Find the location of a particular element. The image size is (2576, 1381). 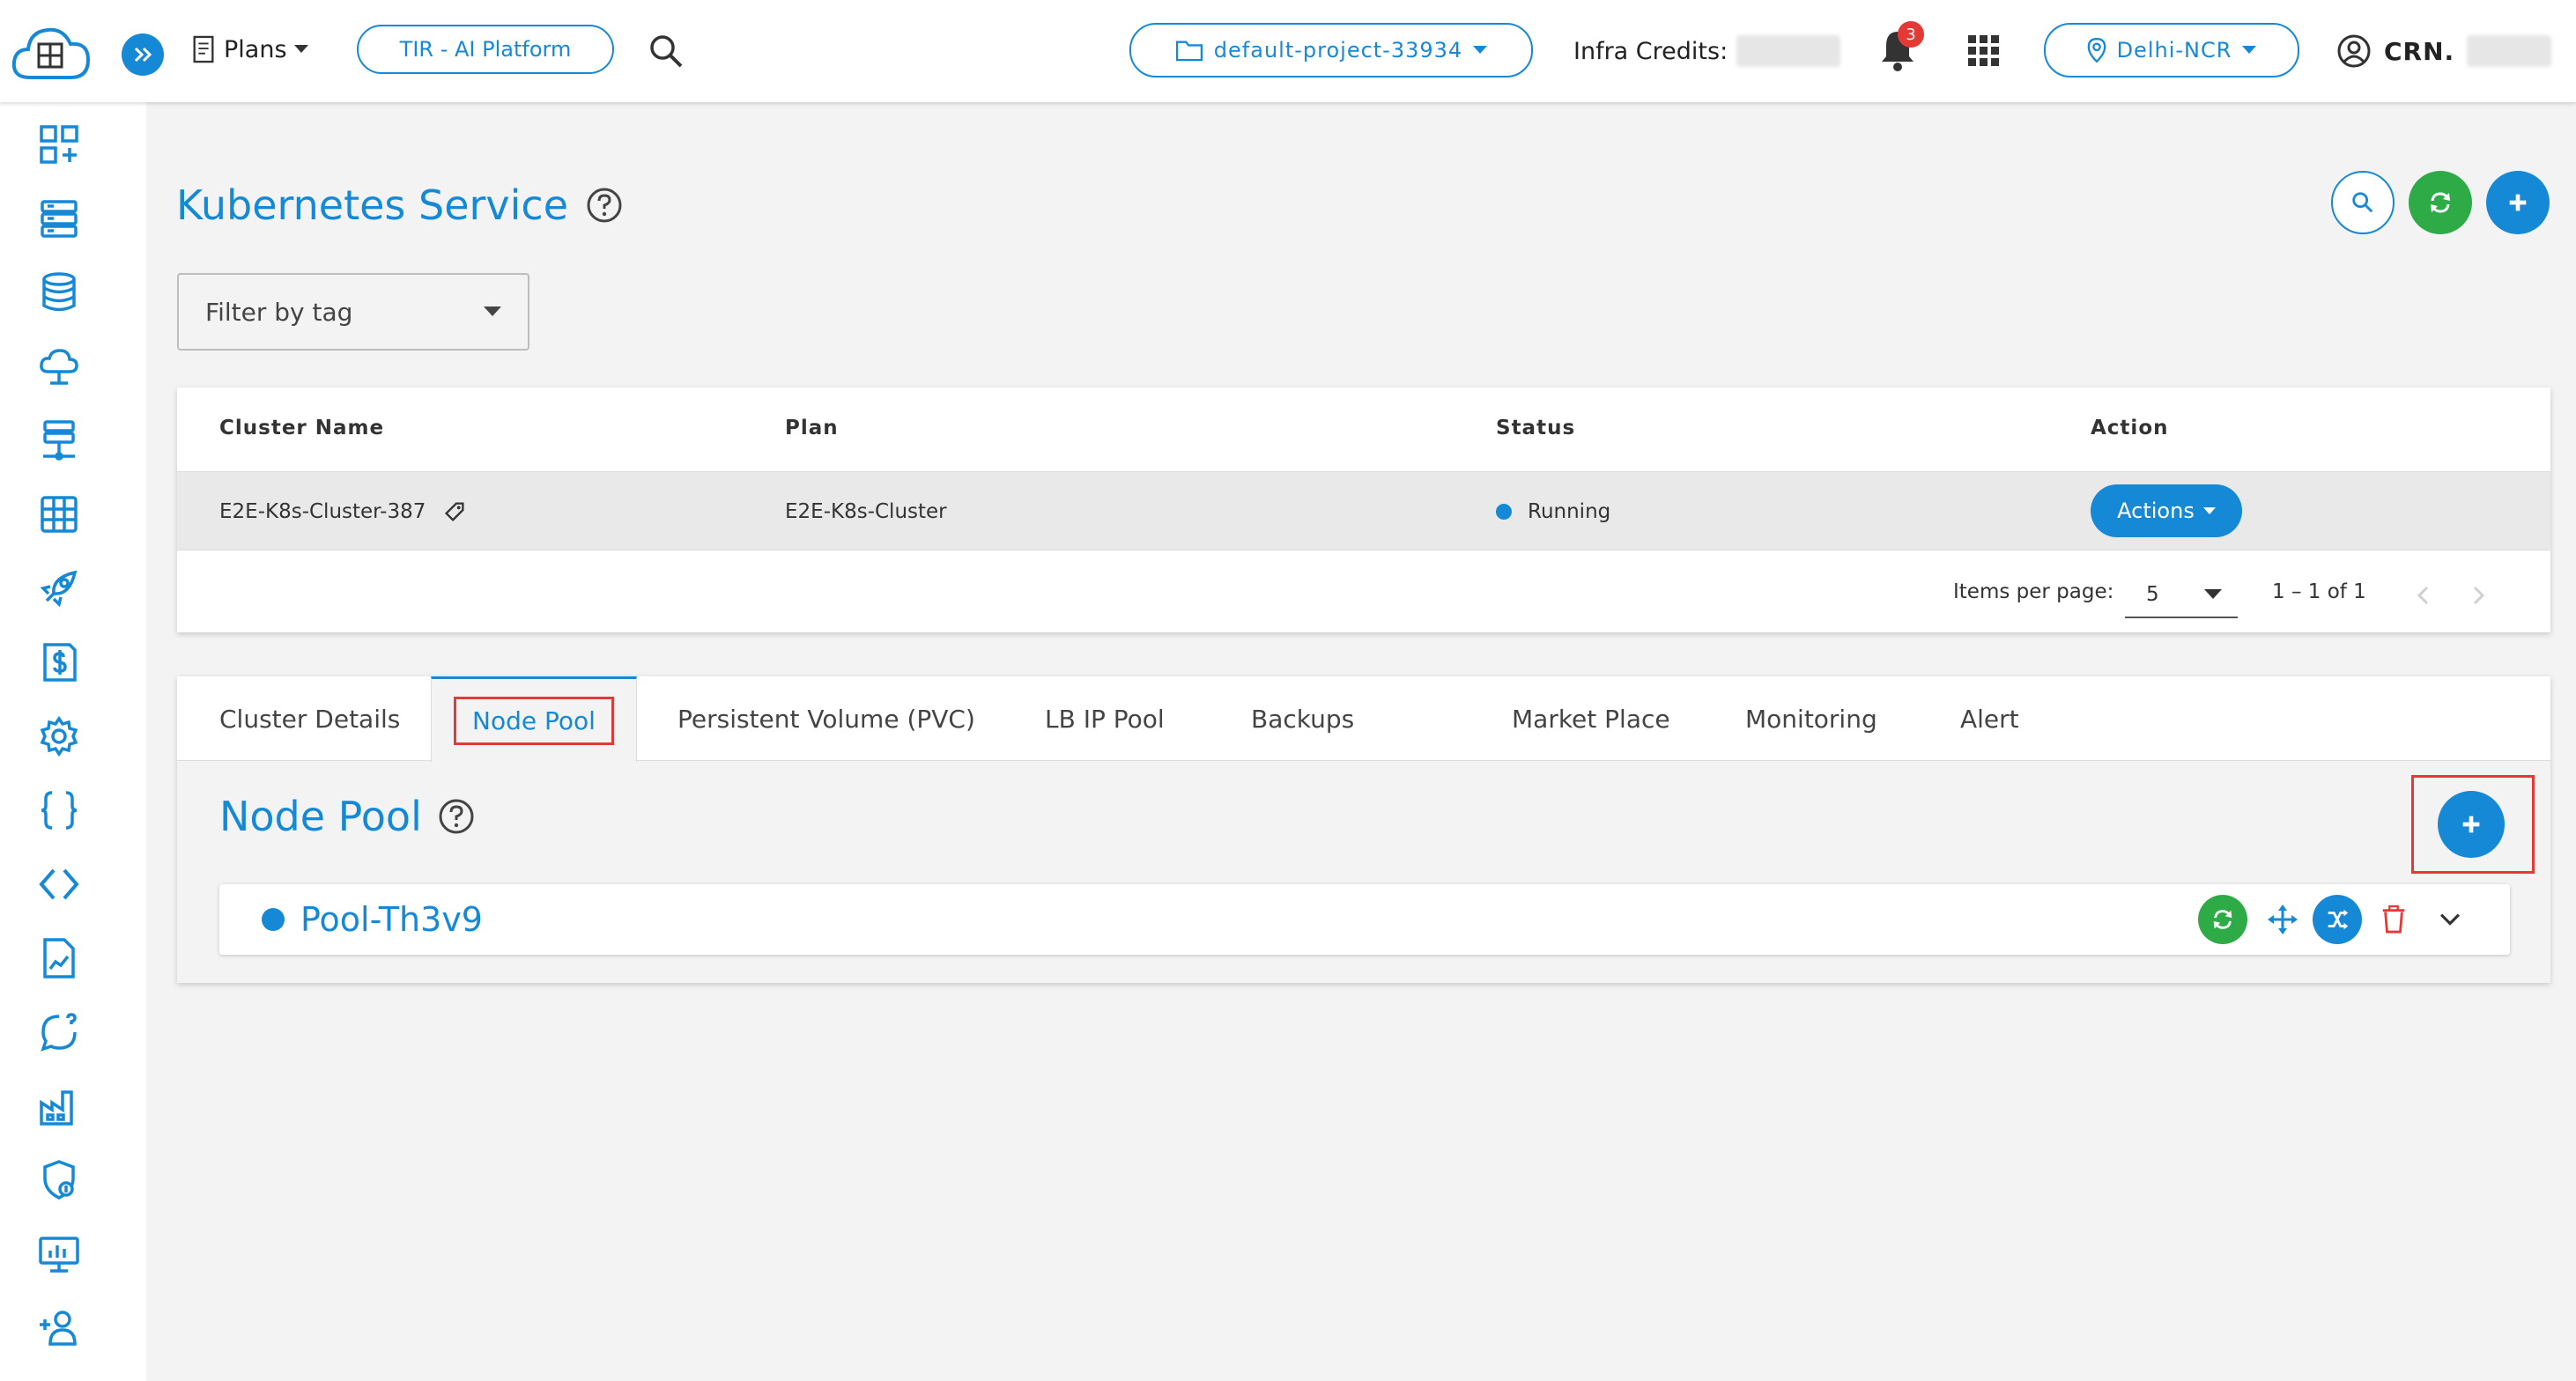

tab-market-place: Market Place is located at coordinates (1591, 718).